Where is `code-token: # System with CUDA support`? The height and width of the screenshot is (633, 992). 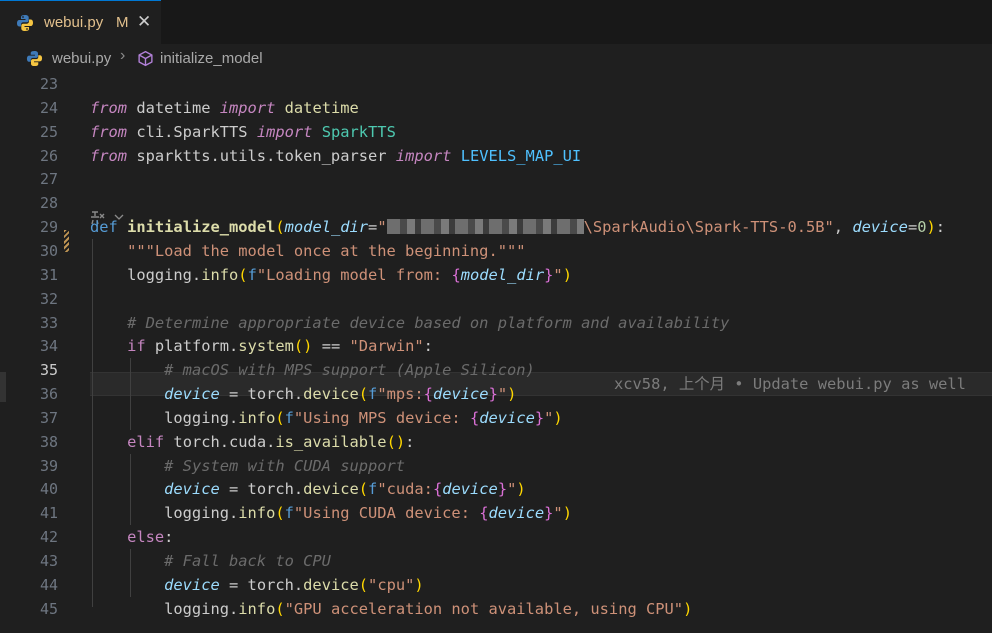 code-token: # System with CUDA support is located at coordinates (285, 465).